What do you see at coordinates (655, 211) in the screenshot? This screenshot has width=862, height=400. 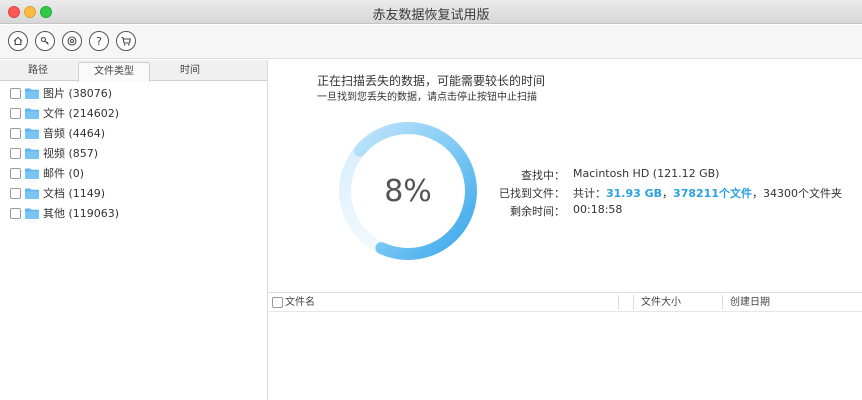 I see `remaining-row: 剩余时间： 00:18:58` at bounding box center [655, 211].